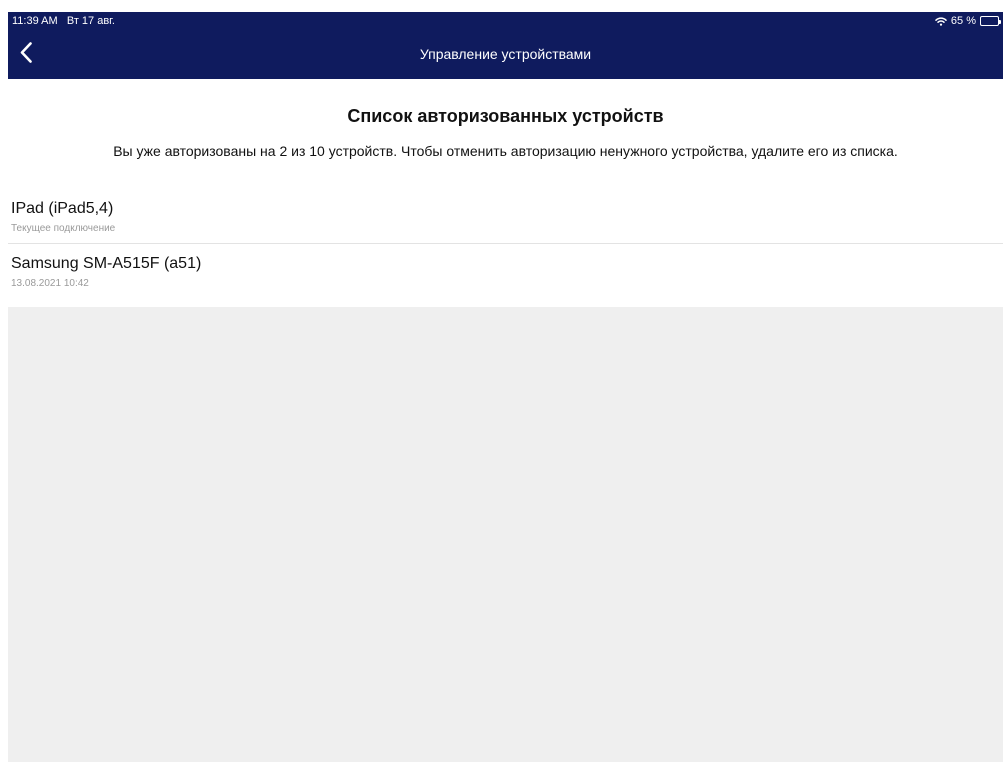 Image resolution: width=1003 pixels, height=762 pixels. Describe the element at coordinates (505, 116) in the screenshot. I see `devices-list-title: Список авторизованных устройств` at that location.